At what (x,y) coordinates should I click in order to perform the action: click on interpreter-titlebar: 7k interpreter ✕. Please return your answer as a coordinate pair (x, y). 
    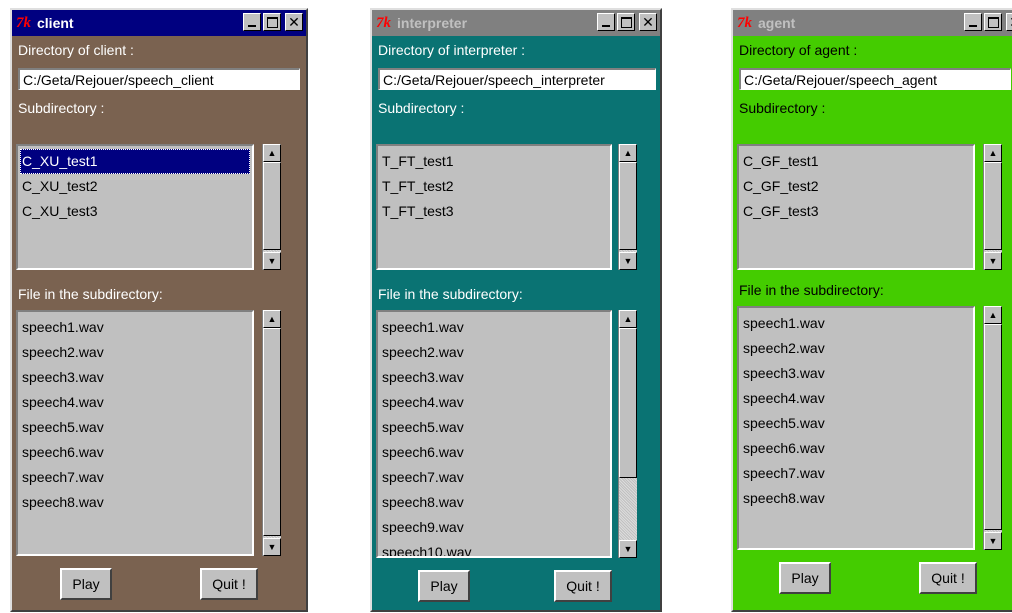
    Looking at the image, I should click on (516, 23).